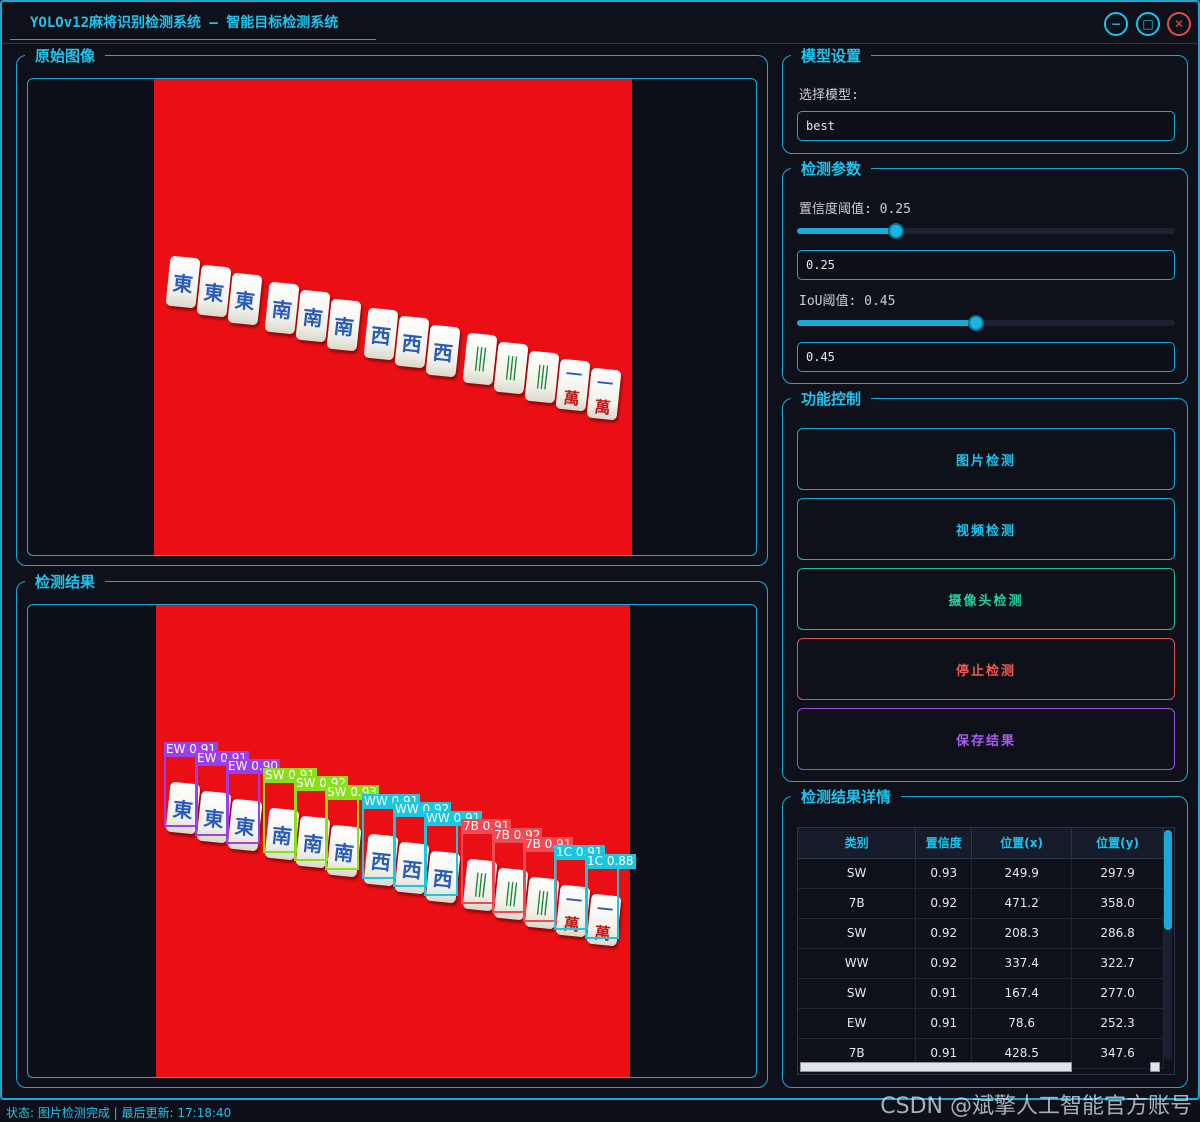 Image resolution: width=1200 pixels, height=1122 pixels. Describe the element at coordinates (857, 963) in the screenshot. I see `table-cell: WW` at that location.